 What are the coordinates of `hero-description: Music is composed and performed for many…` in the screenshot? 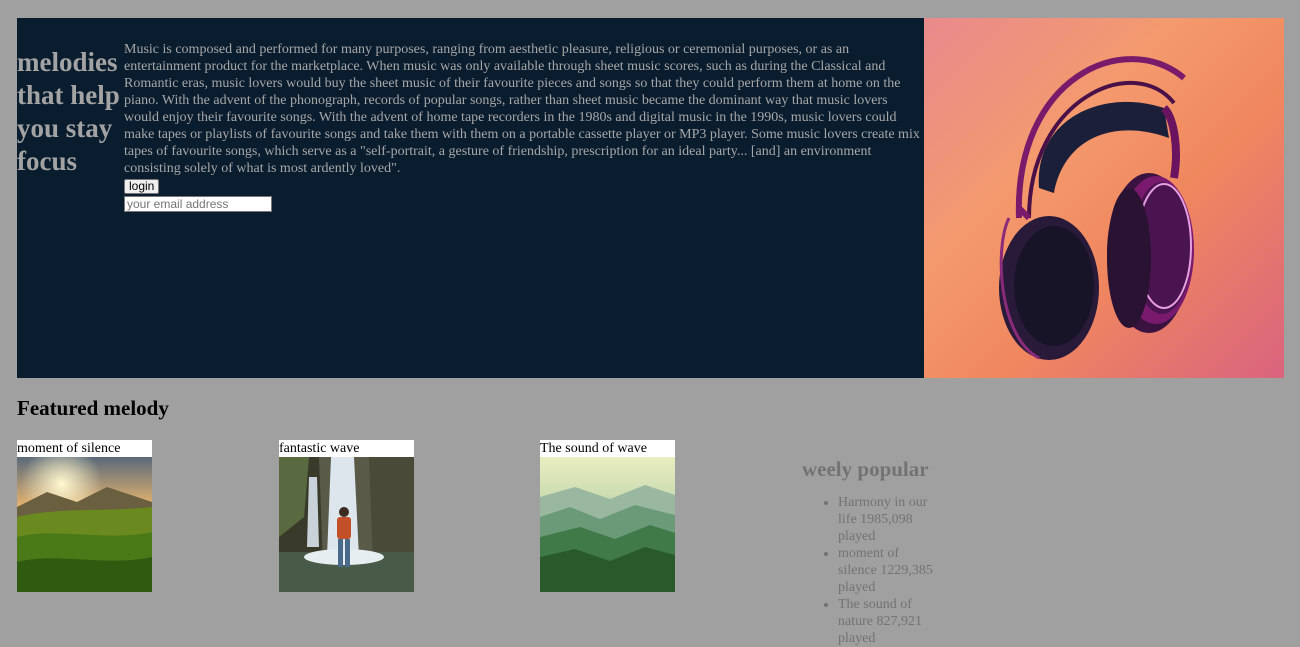 It's located at (522, 109).